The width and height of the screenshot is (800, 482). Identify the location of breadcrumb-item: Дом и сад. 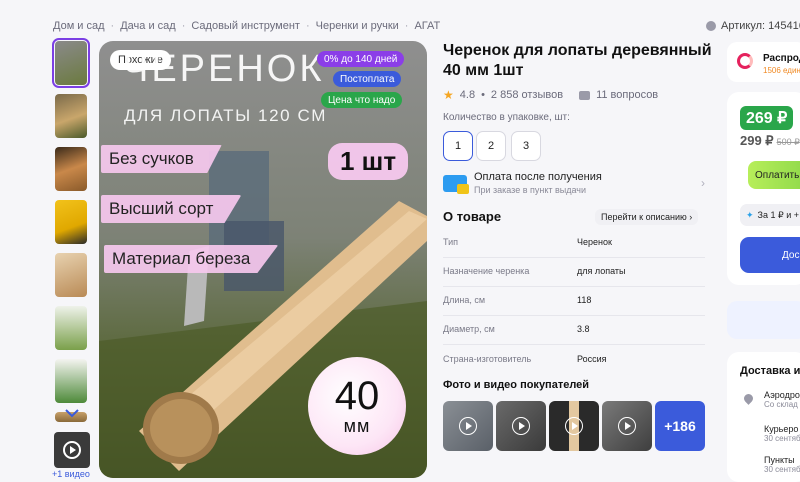
(79, 26).